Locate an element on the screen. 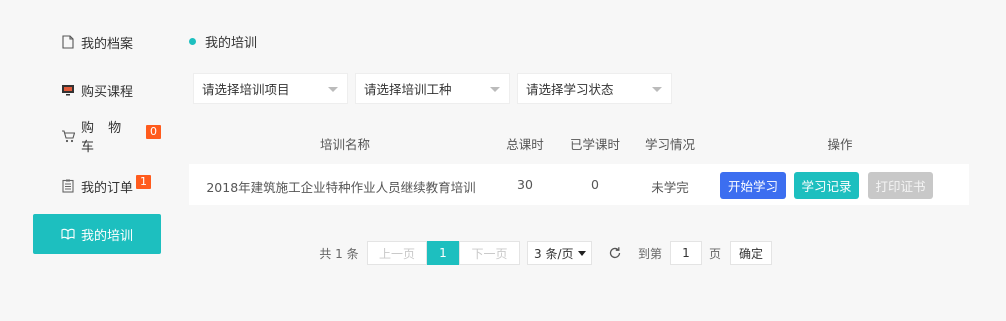 This screenshot has width=1006, height=321. sidebar-item-buy-courses: 购买课程 is located at coordinates (97, 90).